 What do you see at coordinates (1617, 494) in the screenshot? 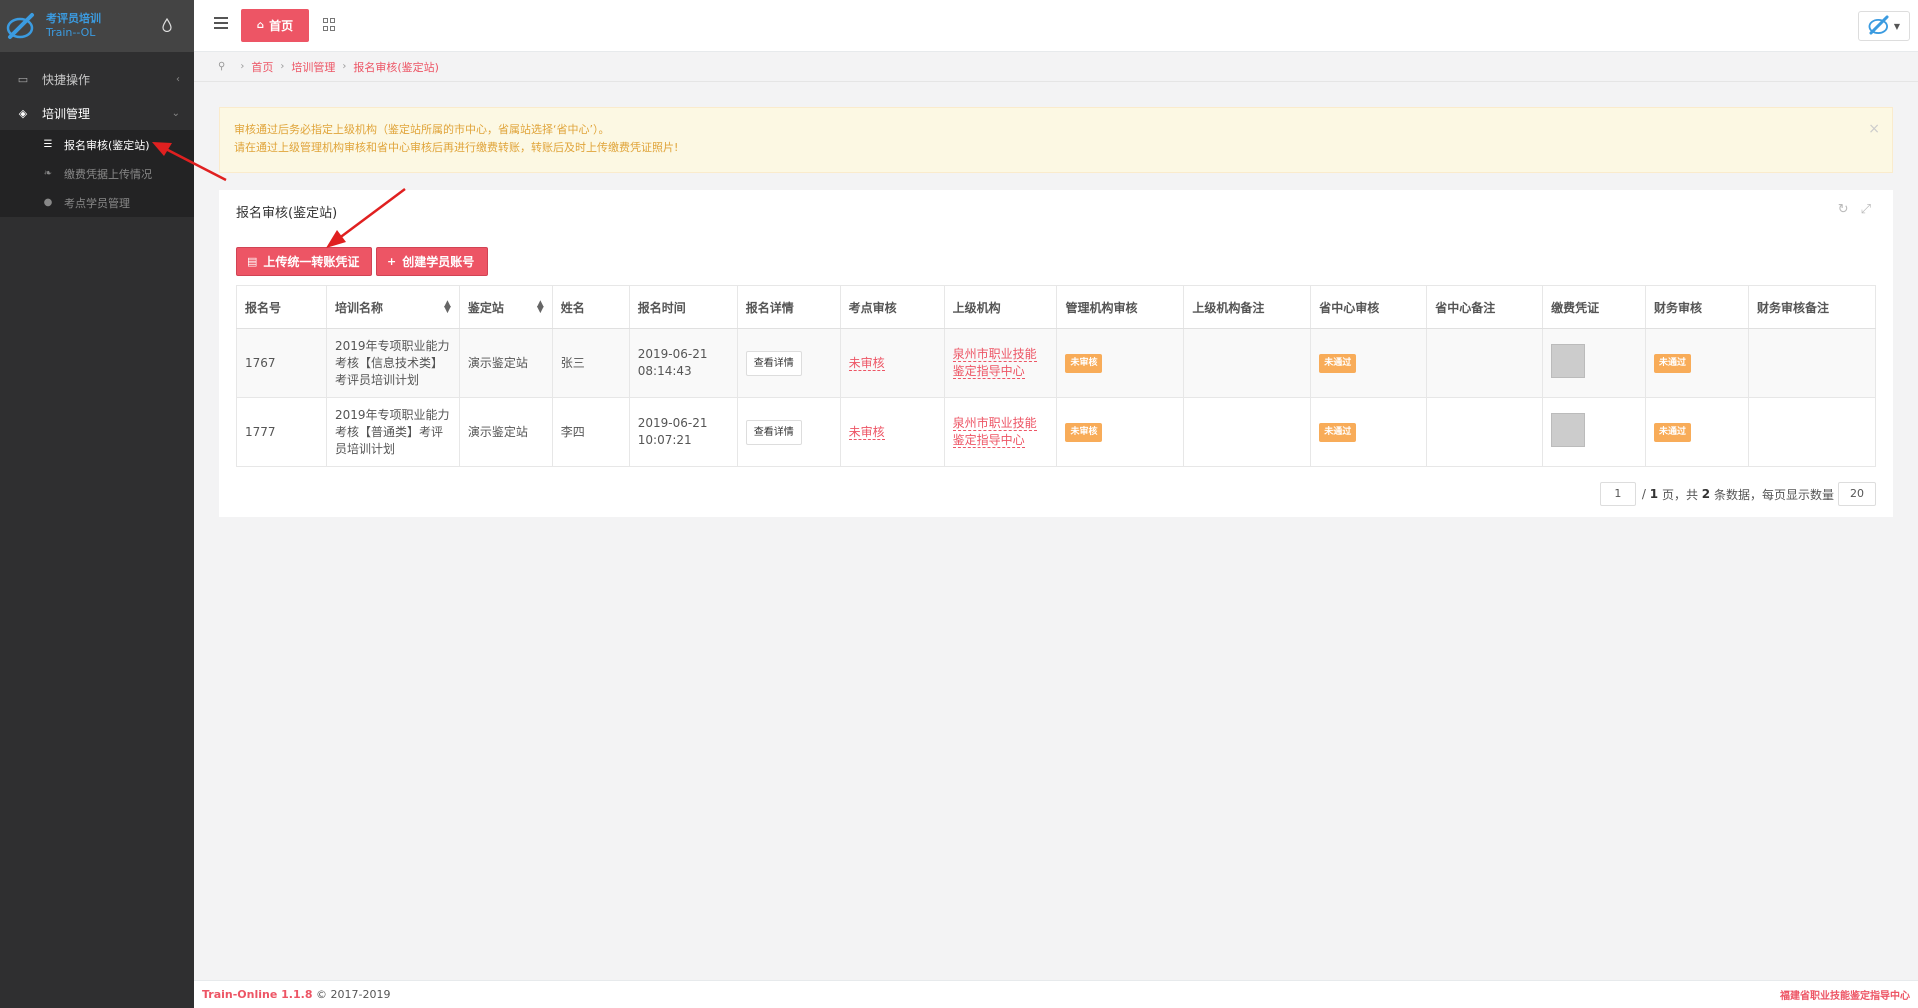
I see `page-number-input: 1` at bounding box center [1617, 494].